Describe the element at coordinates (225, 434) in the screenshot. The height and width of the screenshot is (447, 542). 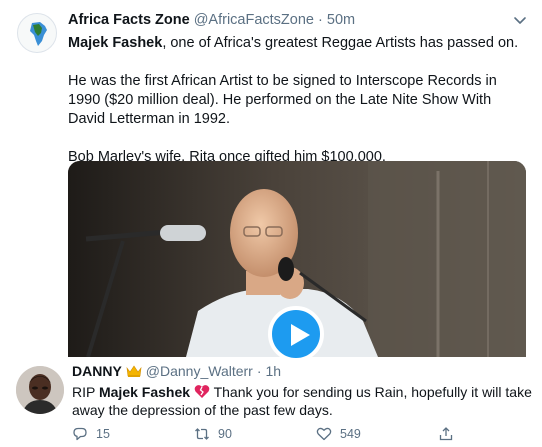
I see `retweet-count: 90` at that location.